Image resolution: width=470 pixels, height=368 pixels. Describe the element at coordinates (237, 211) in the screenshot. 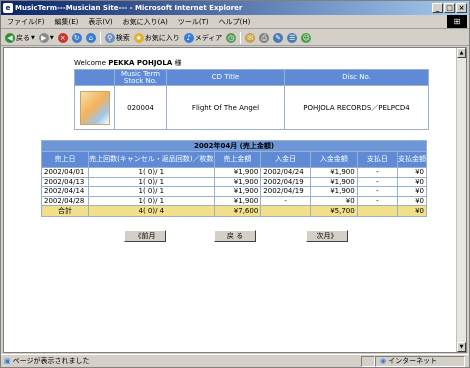

I see `total-sale-amount: ¥7,600` at that location.